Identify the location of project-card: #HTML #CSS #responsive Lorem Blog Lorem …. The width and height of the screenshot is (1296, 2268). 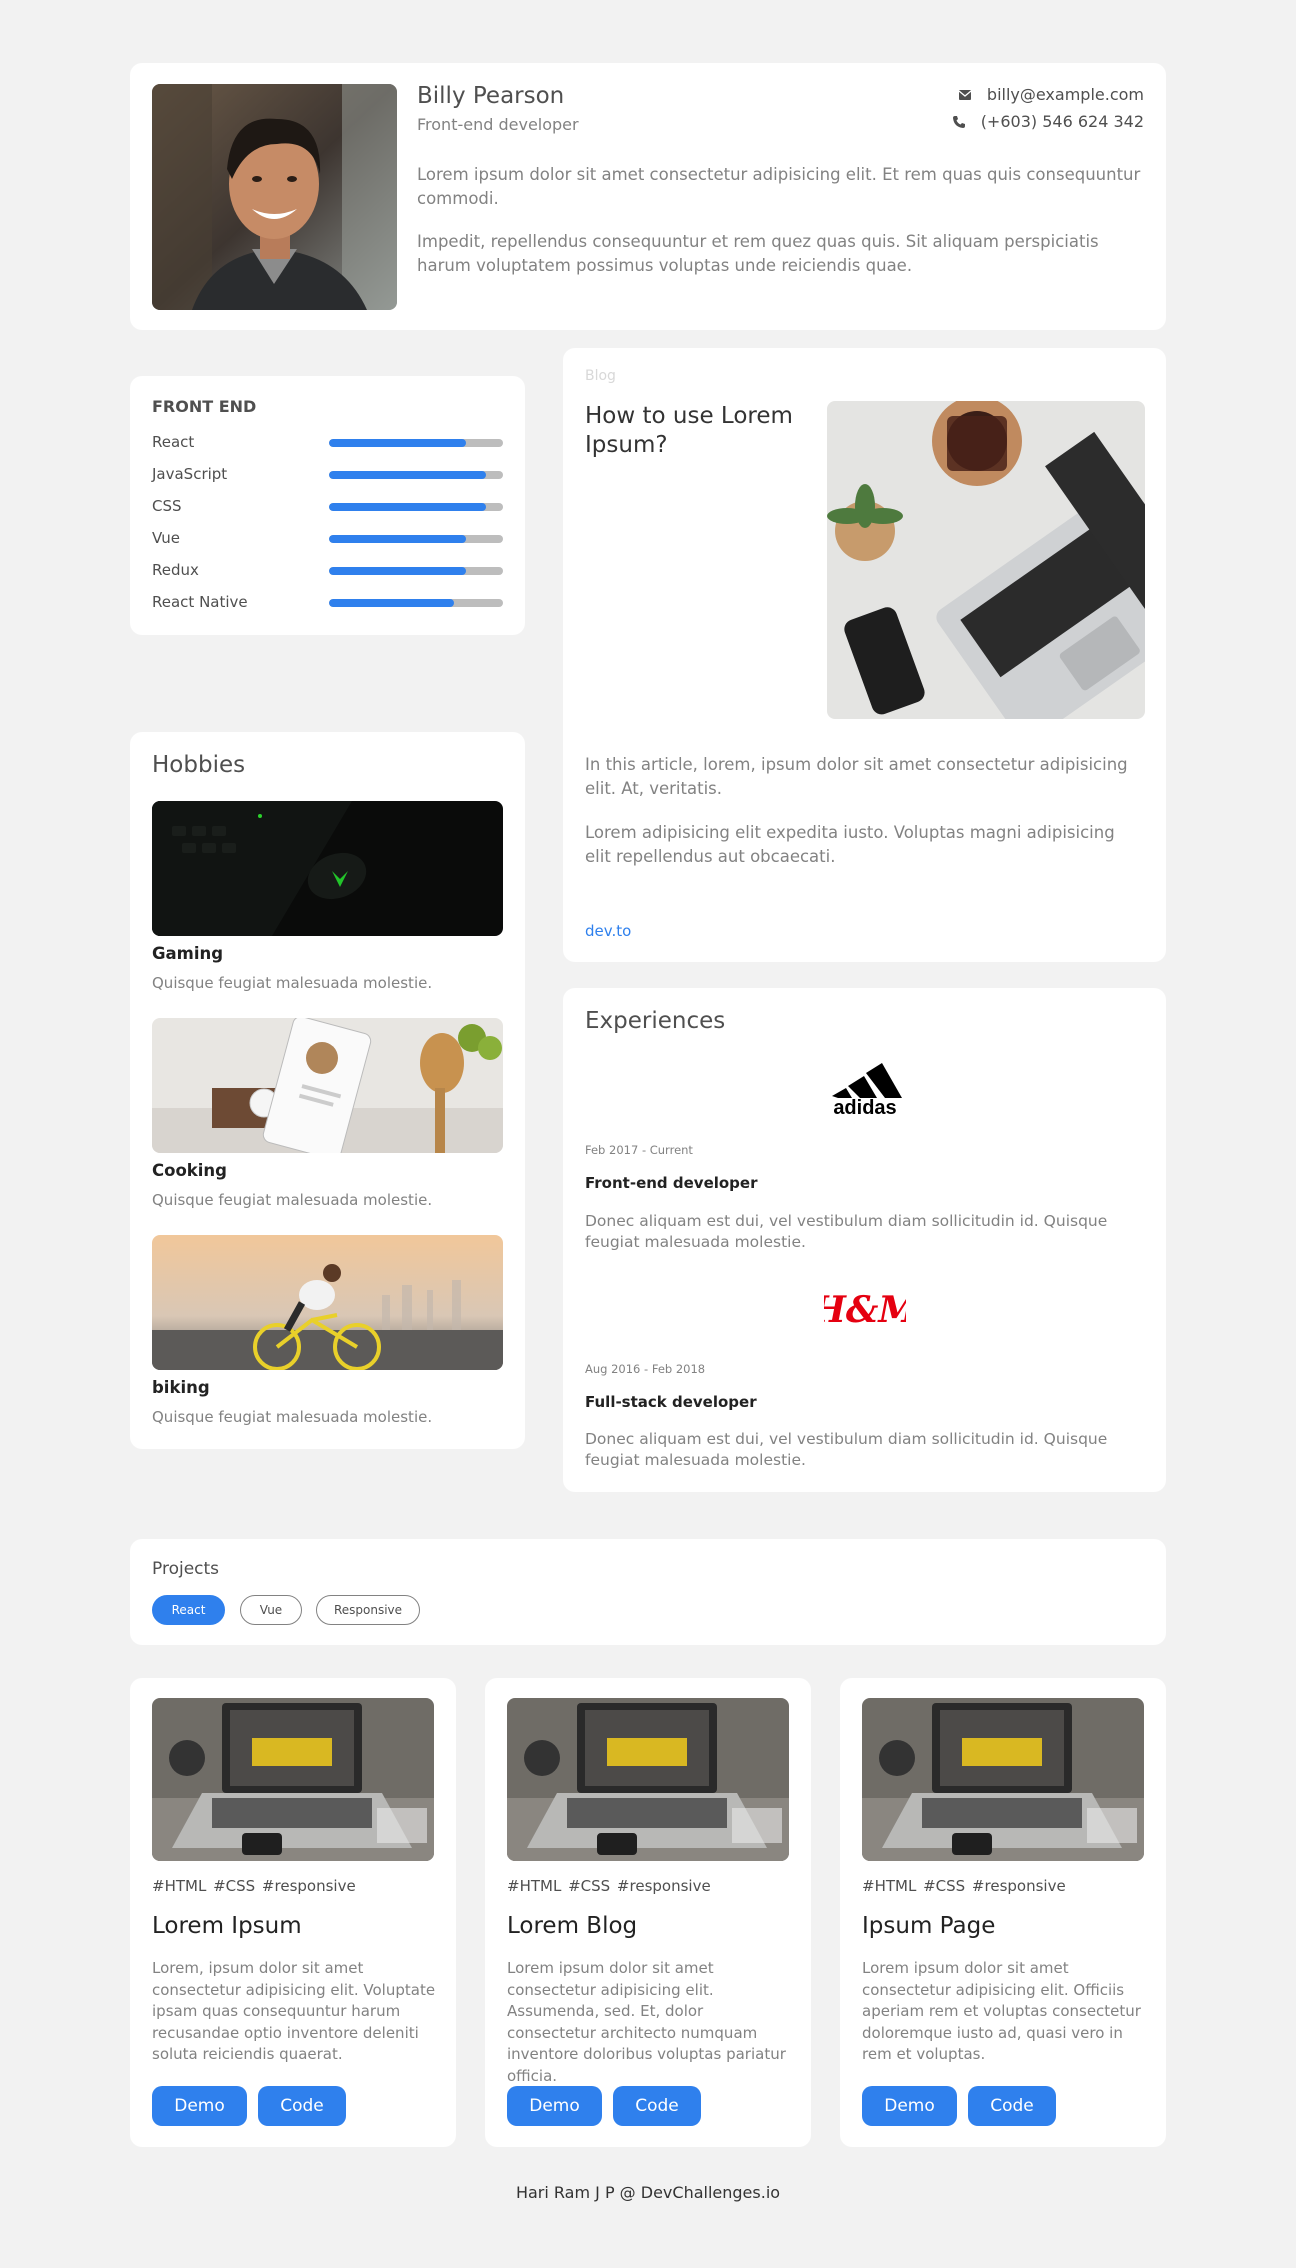
(648, 1912).